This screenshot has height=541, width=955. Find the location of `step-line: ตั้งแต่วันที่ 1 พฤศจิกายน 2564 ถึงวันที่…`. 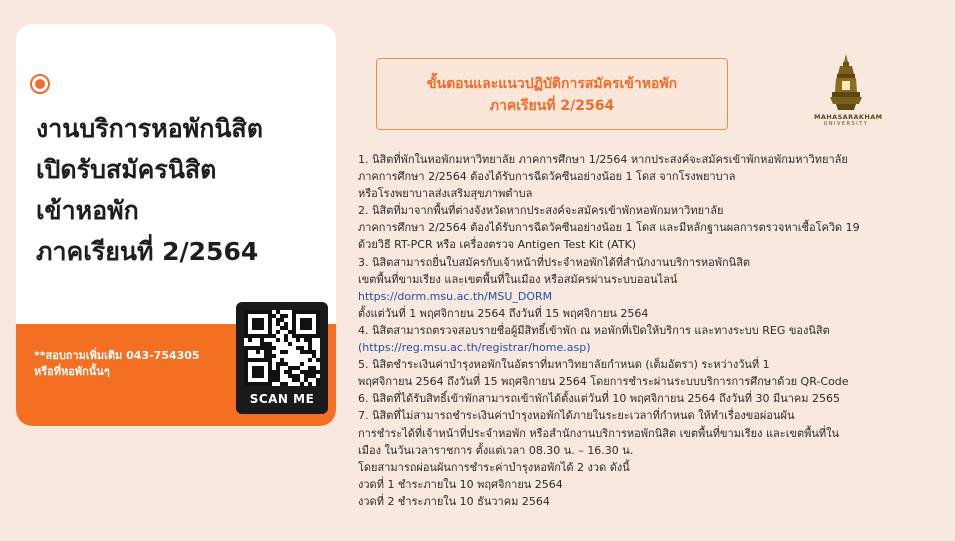

step-line: ตั้งแต่วันที่ 1 พฤศจิกายน 2564 ถึงวันที่… is located at coordinates (503, 313).